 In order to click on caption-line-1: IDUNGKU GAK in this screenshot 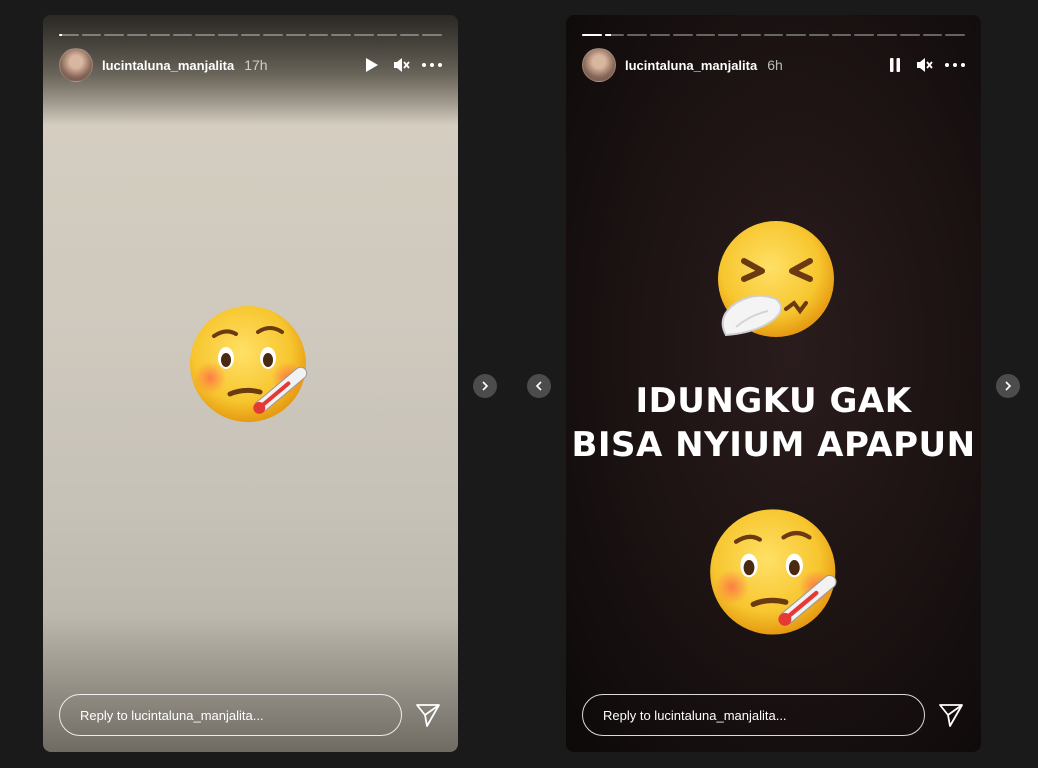, I will do `click(773, 401)`.